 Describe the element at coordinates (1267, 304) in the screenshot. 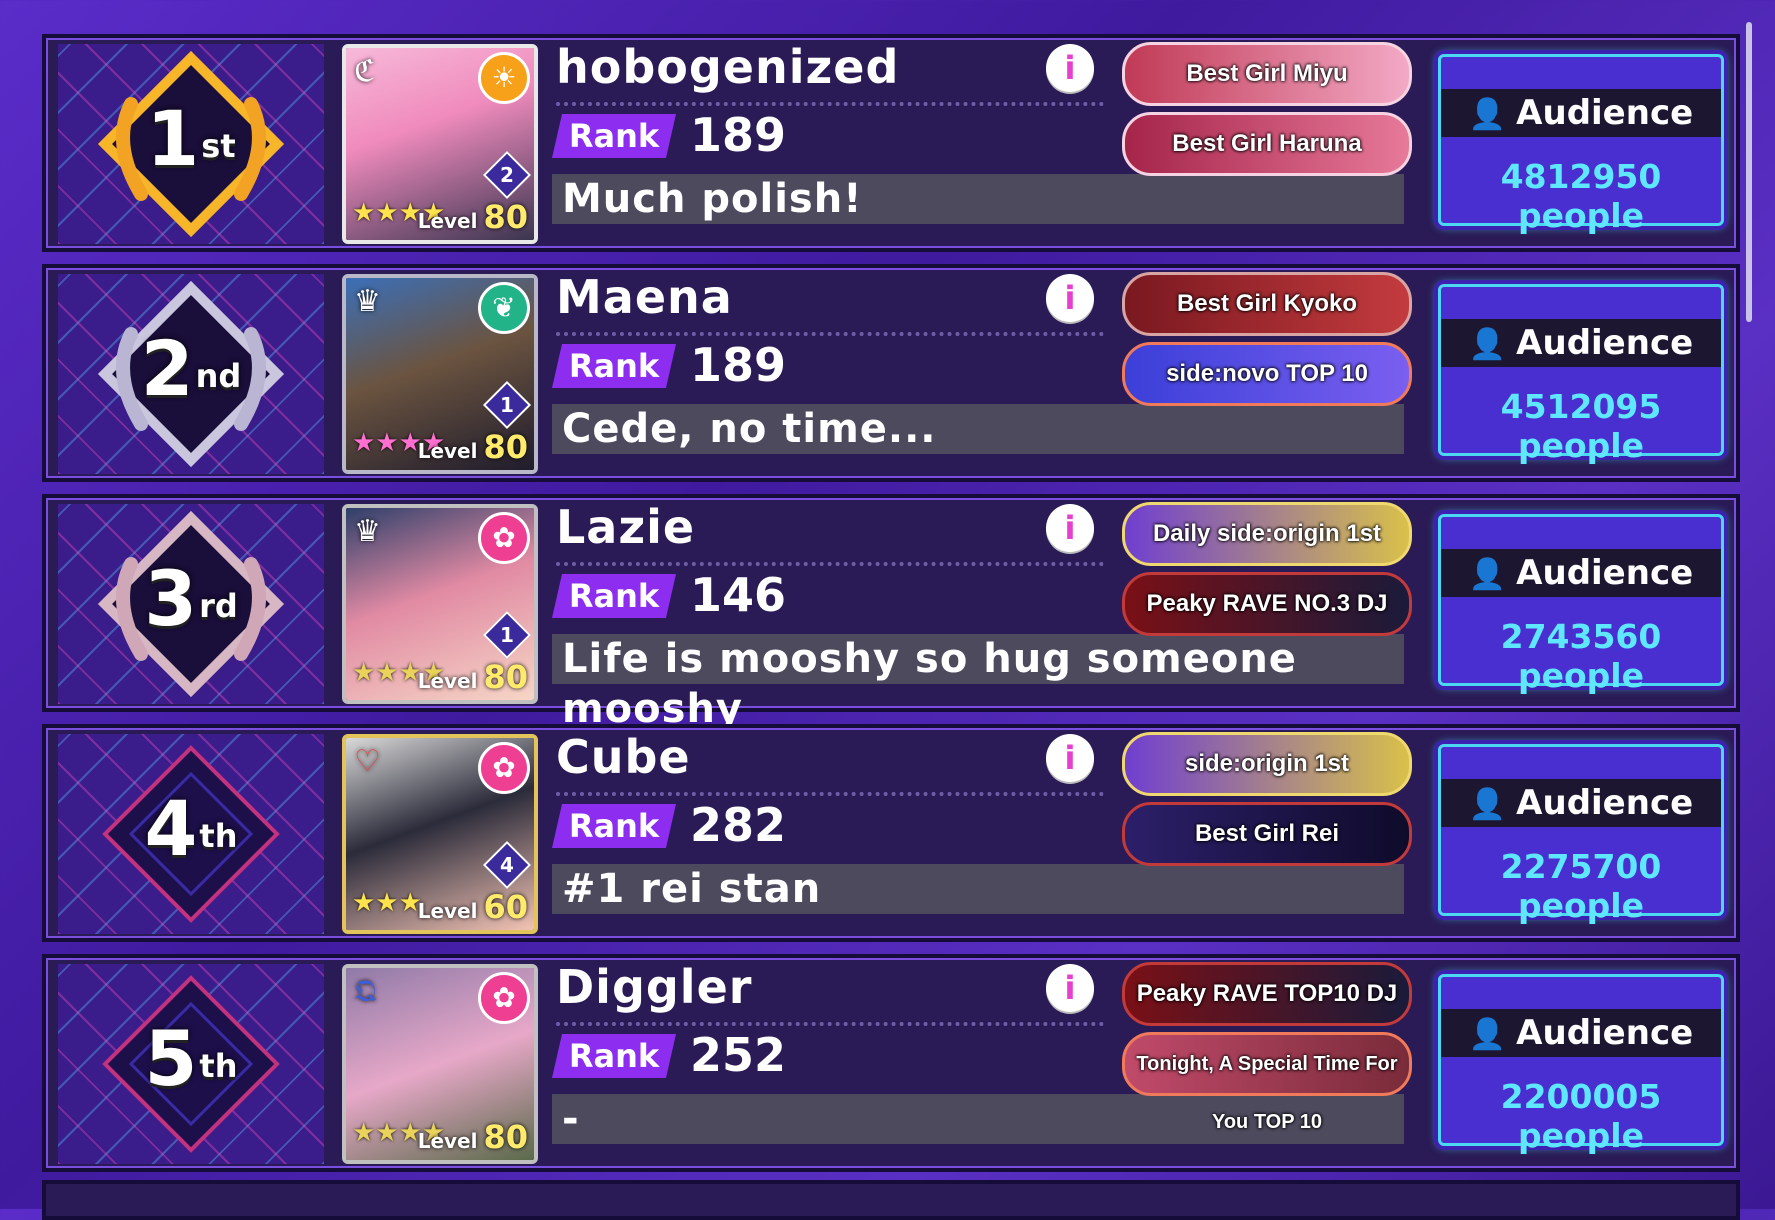

I see `title-badge: Best Girl Kyoko` at that location.